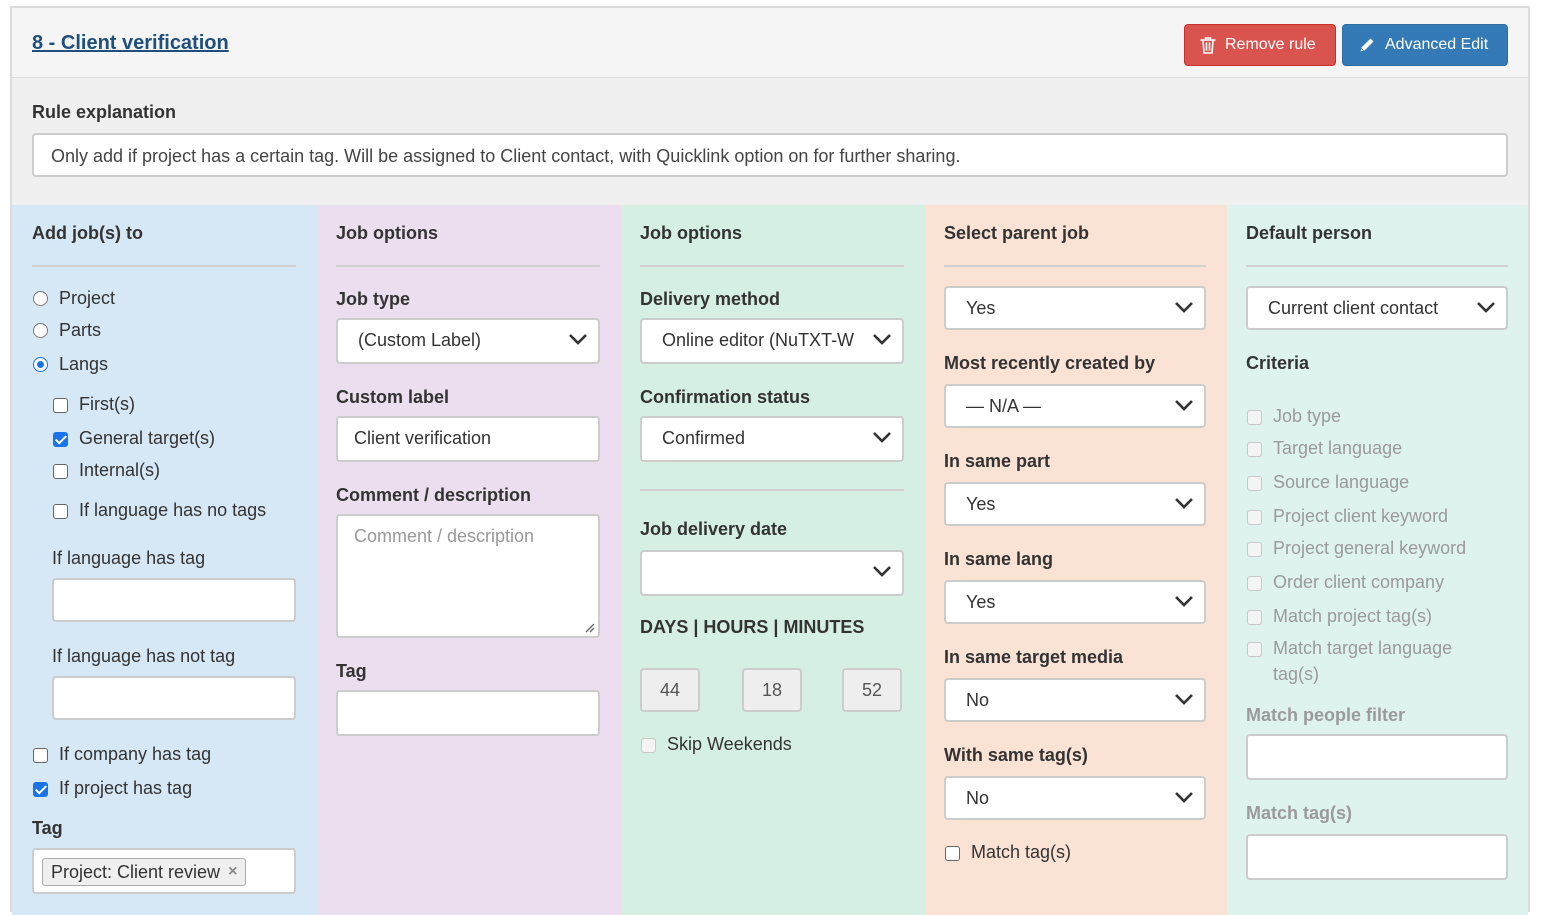 The image size is (1542, 915). What do you see at coordinates (468, 439) in the screenshot?
I see `custom-label-input: Client verification` at bounding box center [468, 439].